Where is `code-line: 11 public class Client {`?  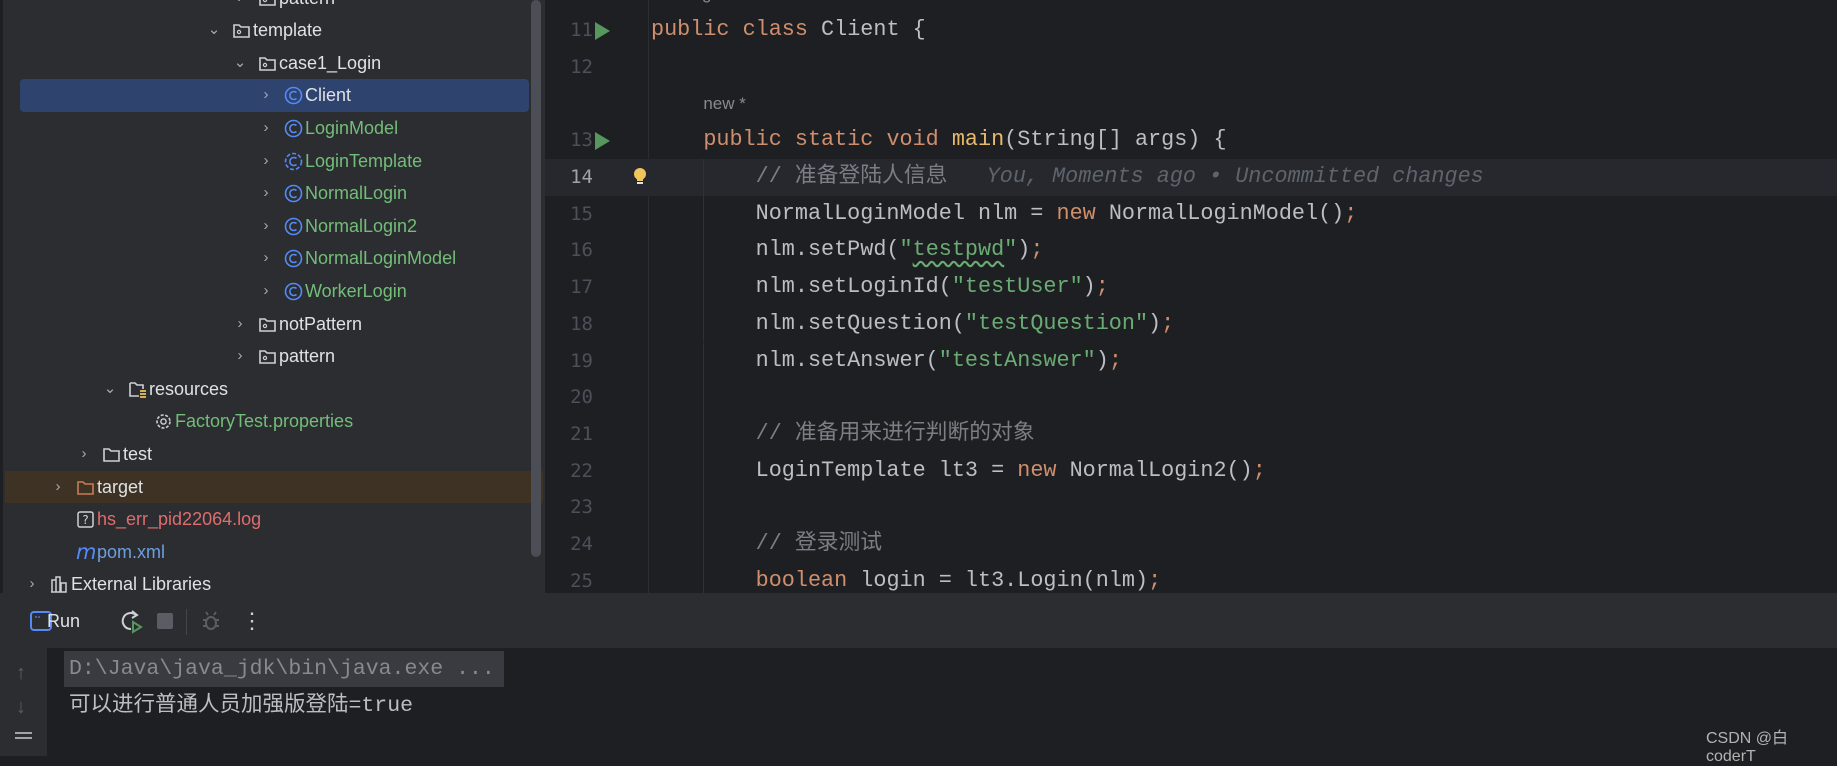
code-line: 11 public class Client { is located at coordinates (1191, 30).